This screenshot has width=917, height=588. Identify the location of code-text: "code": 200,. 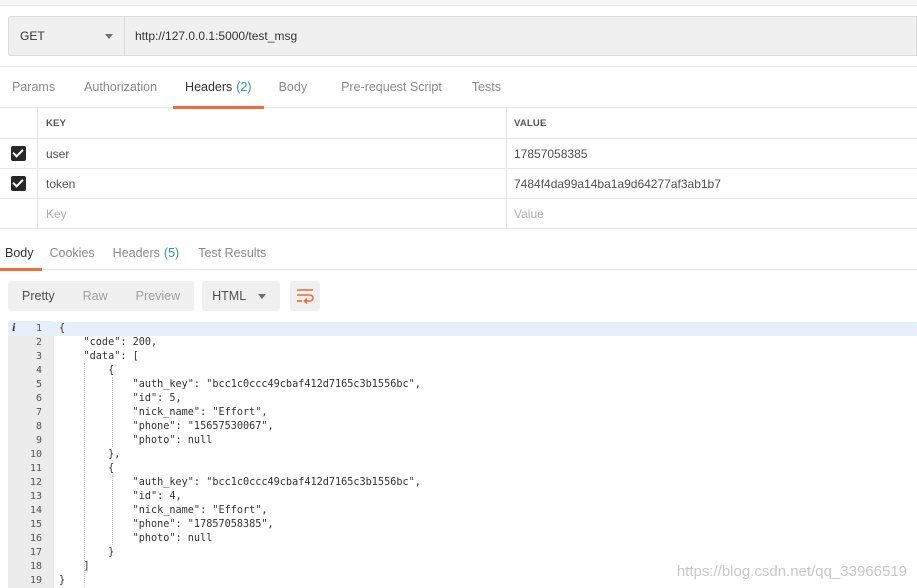
(108, 342).